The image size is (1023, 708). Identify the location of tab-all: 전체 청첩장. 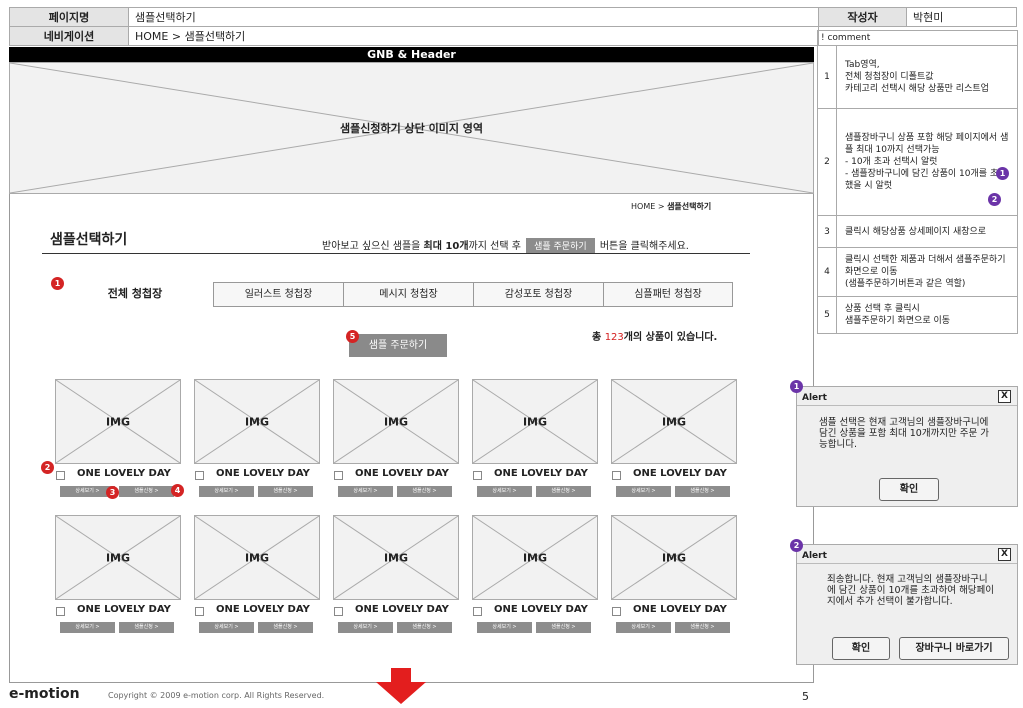
(135, 294).